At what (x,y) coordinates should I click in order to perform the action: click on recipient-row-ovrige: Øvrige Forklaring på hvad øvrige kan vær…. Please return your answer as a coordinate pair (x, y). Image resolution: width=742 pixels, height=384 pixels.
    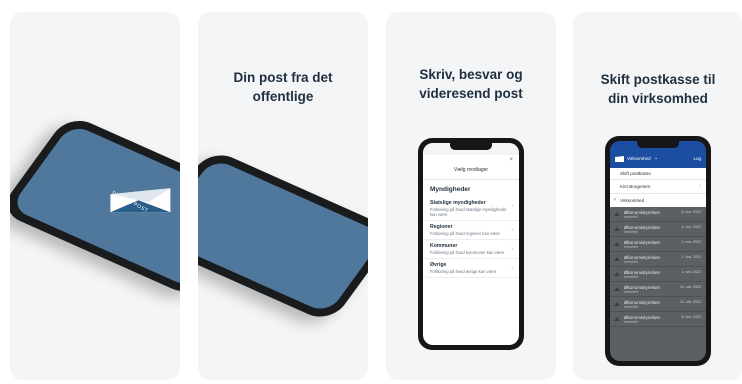
    Looking at the image, I should click on (471, 268).